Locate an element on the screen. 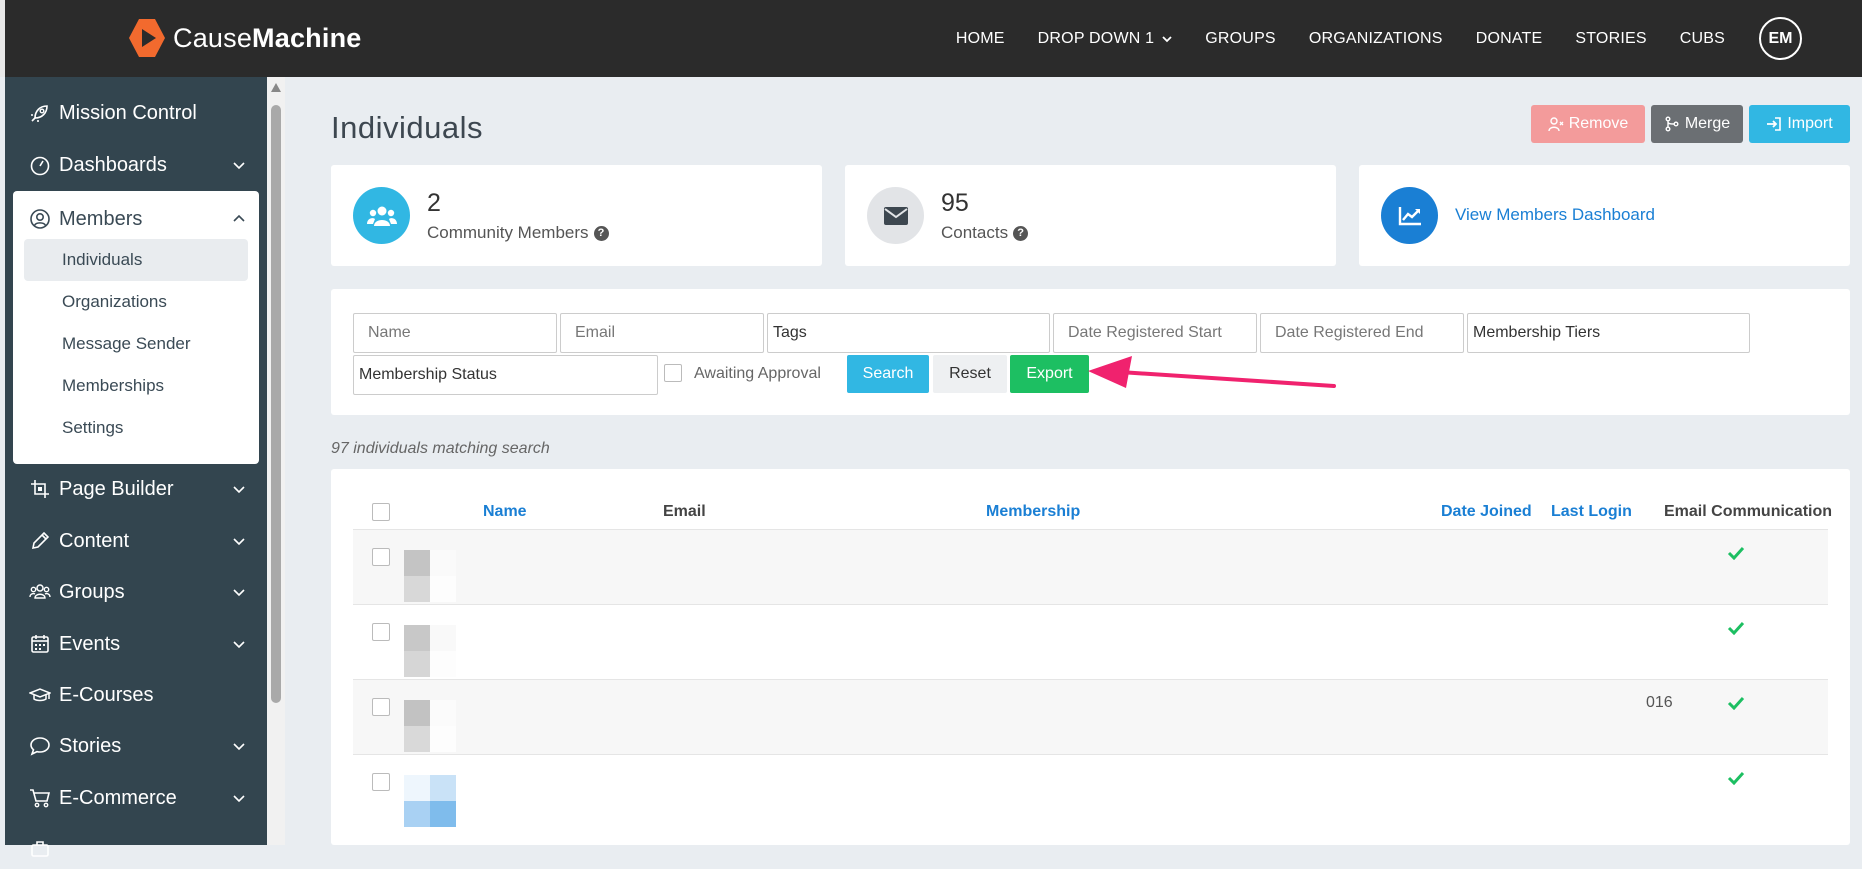 This screenshot has height=869, width=1862. sidebar-item-page-builder: Page Builder is located at coordinates (136, 489).